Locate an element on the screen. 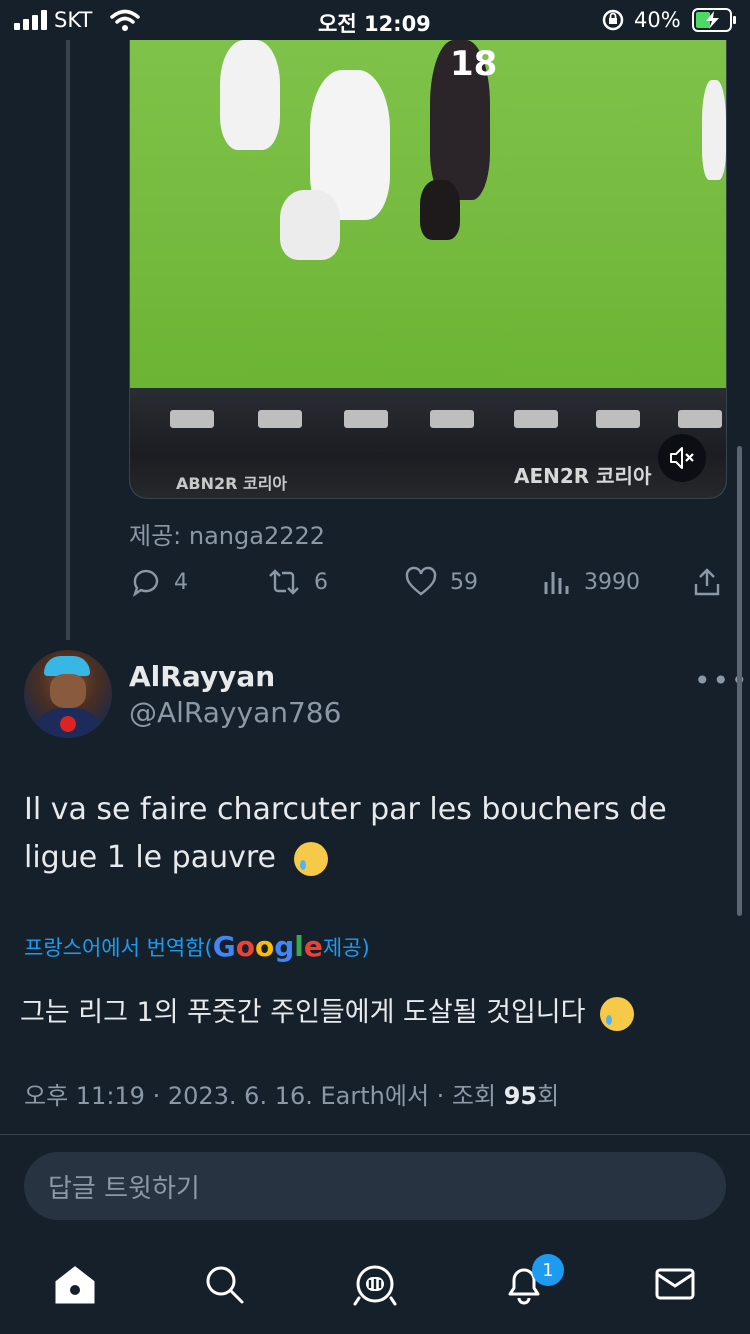  share-action is located at coordinates (707, 582).